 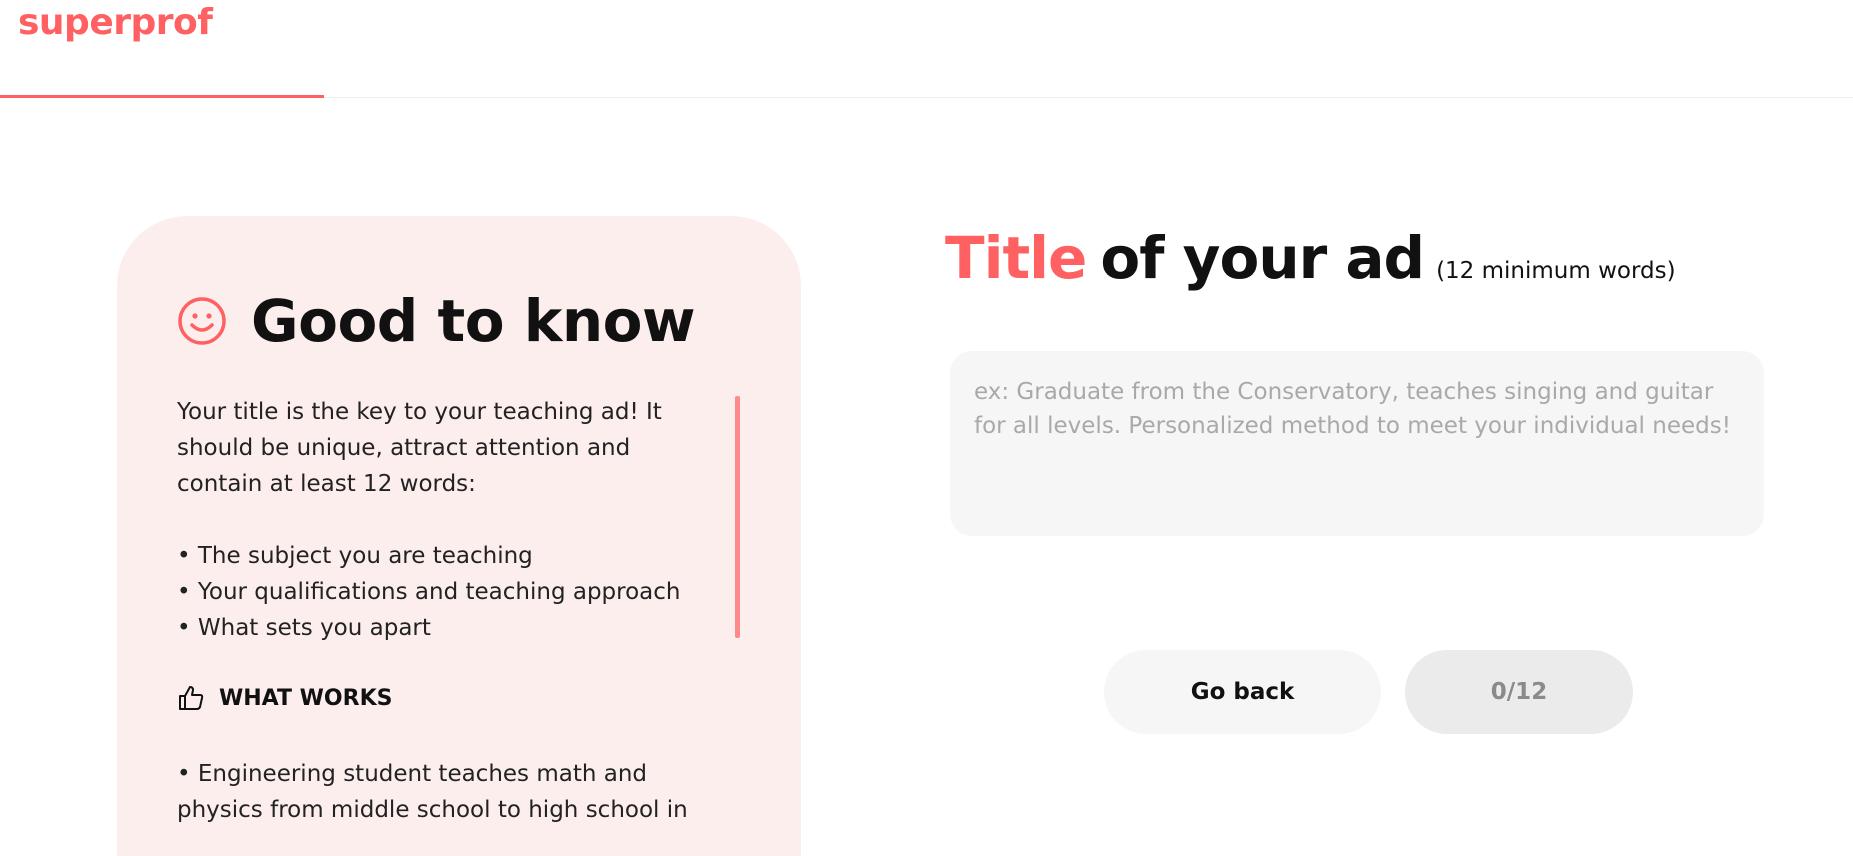 I want to click on ad-title-input, so click(x=1357, y=443).